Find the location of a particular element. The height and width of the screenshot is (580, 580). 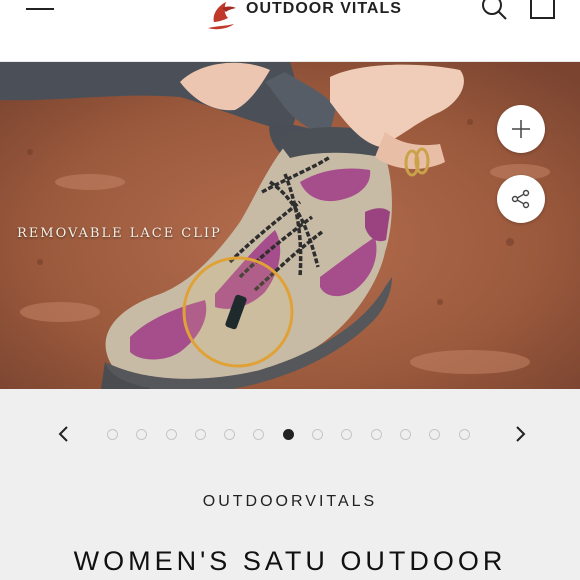

image-caption: REMOVABLE LACE CLIP is located at coordinates (119, 233).